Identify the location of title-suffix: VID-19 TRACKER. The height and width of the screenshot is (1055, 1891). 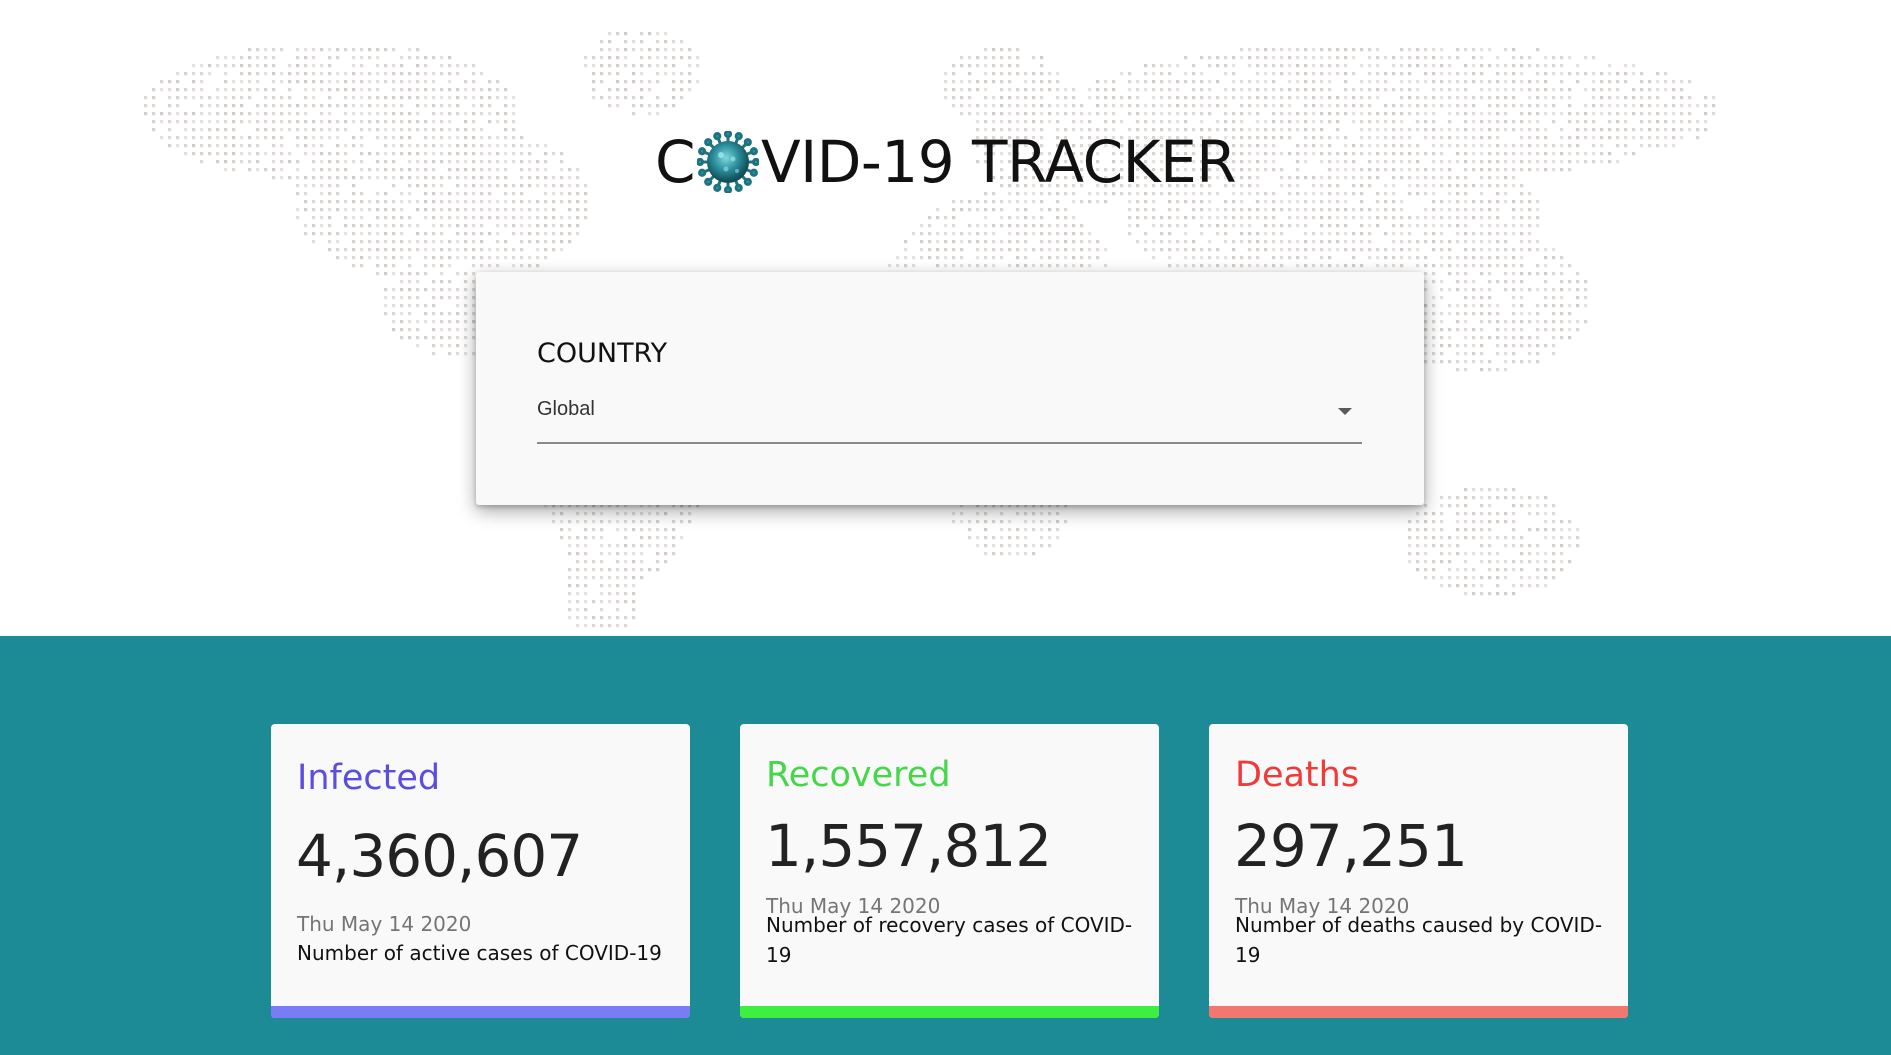
(998, 162).